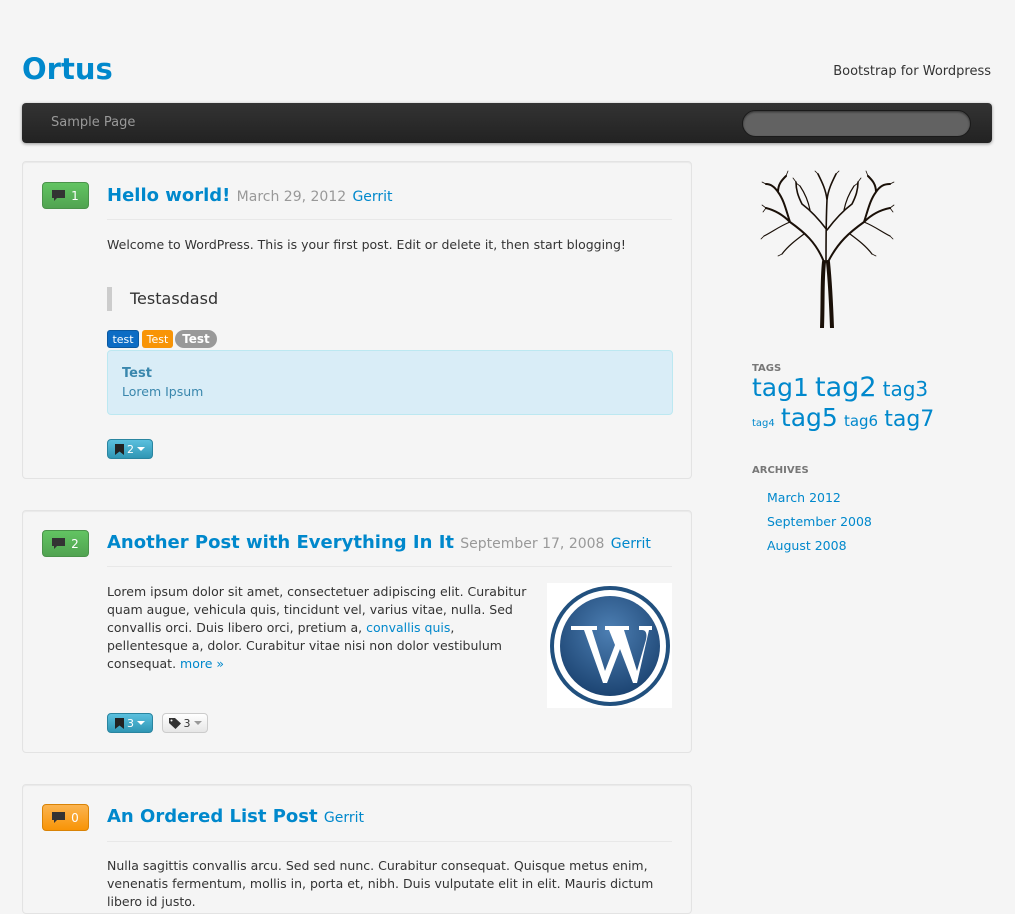 The width and height of the screenshot is (1015, 914). What do you see at coordinates (168, 195) in the screenshot?
I see `post-title-link: Hello world!` at bounding box center [168, 195].